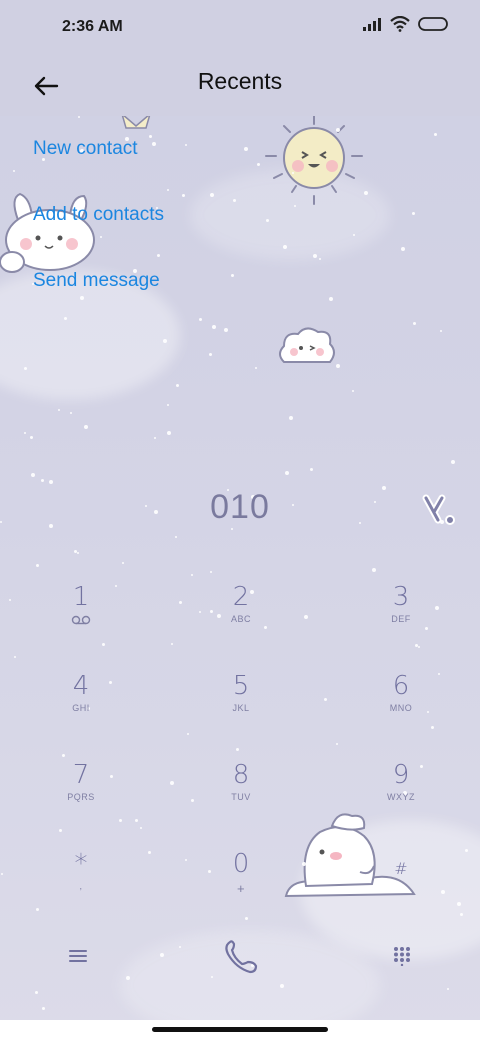 This screenshot has height=1040, width=480. What do you see at coordinates (401, 686) in the screenshot?
I see `key-digit: 6` at bounding box center [401, 686].